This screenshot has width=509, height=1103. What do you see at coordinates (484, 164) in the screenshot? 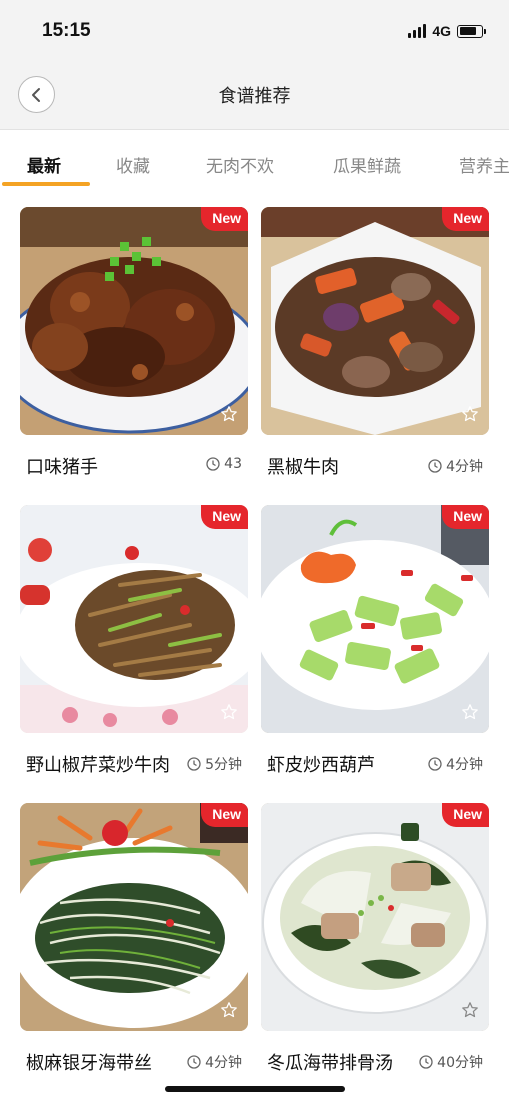
I see `tab-nutrition: 营养主` at bounding box center [484, 164].